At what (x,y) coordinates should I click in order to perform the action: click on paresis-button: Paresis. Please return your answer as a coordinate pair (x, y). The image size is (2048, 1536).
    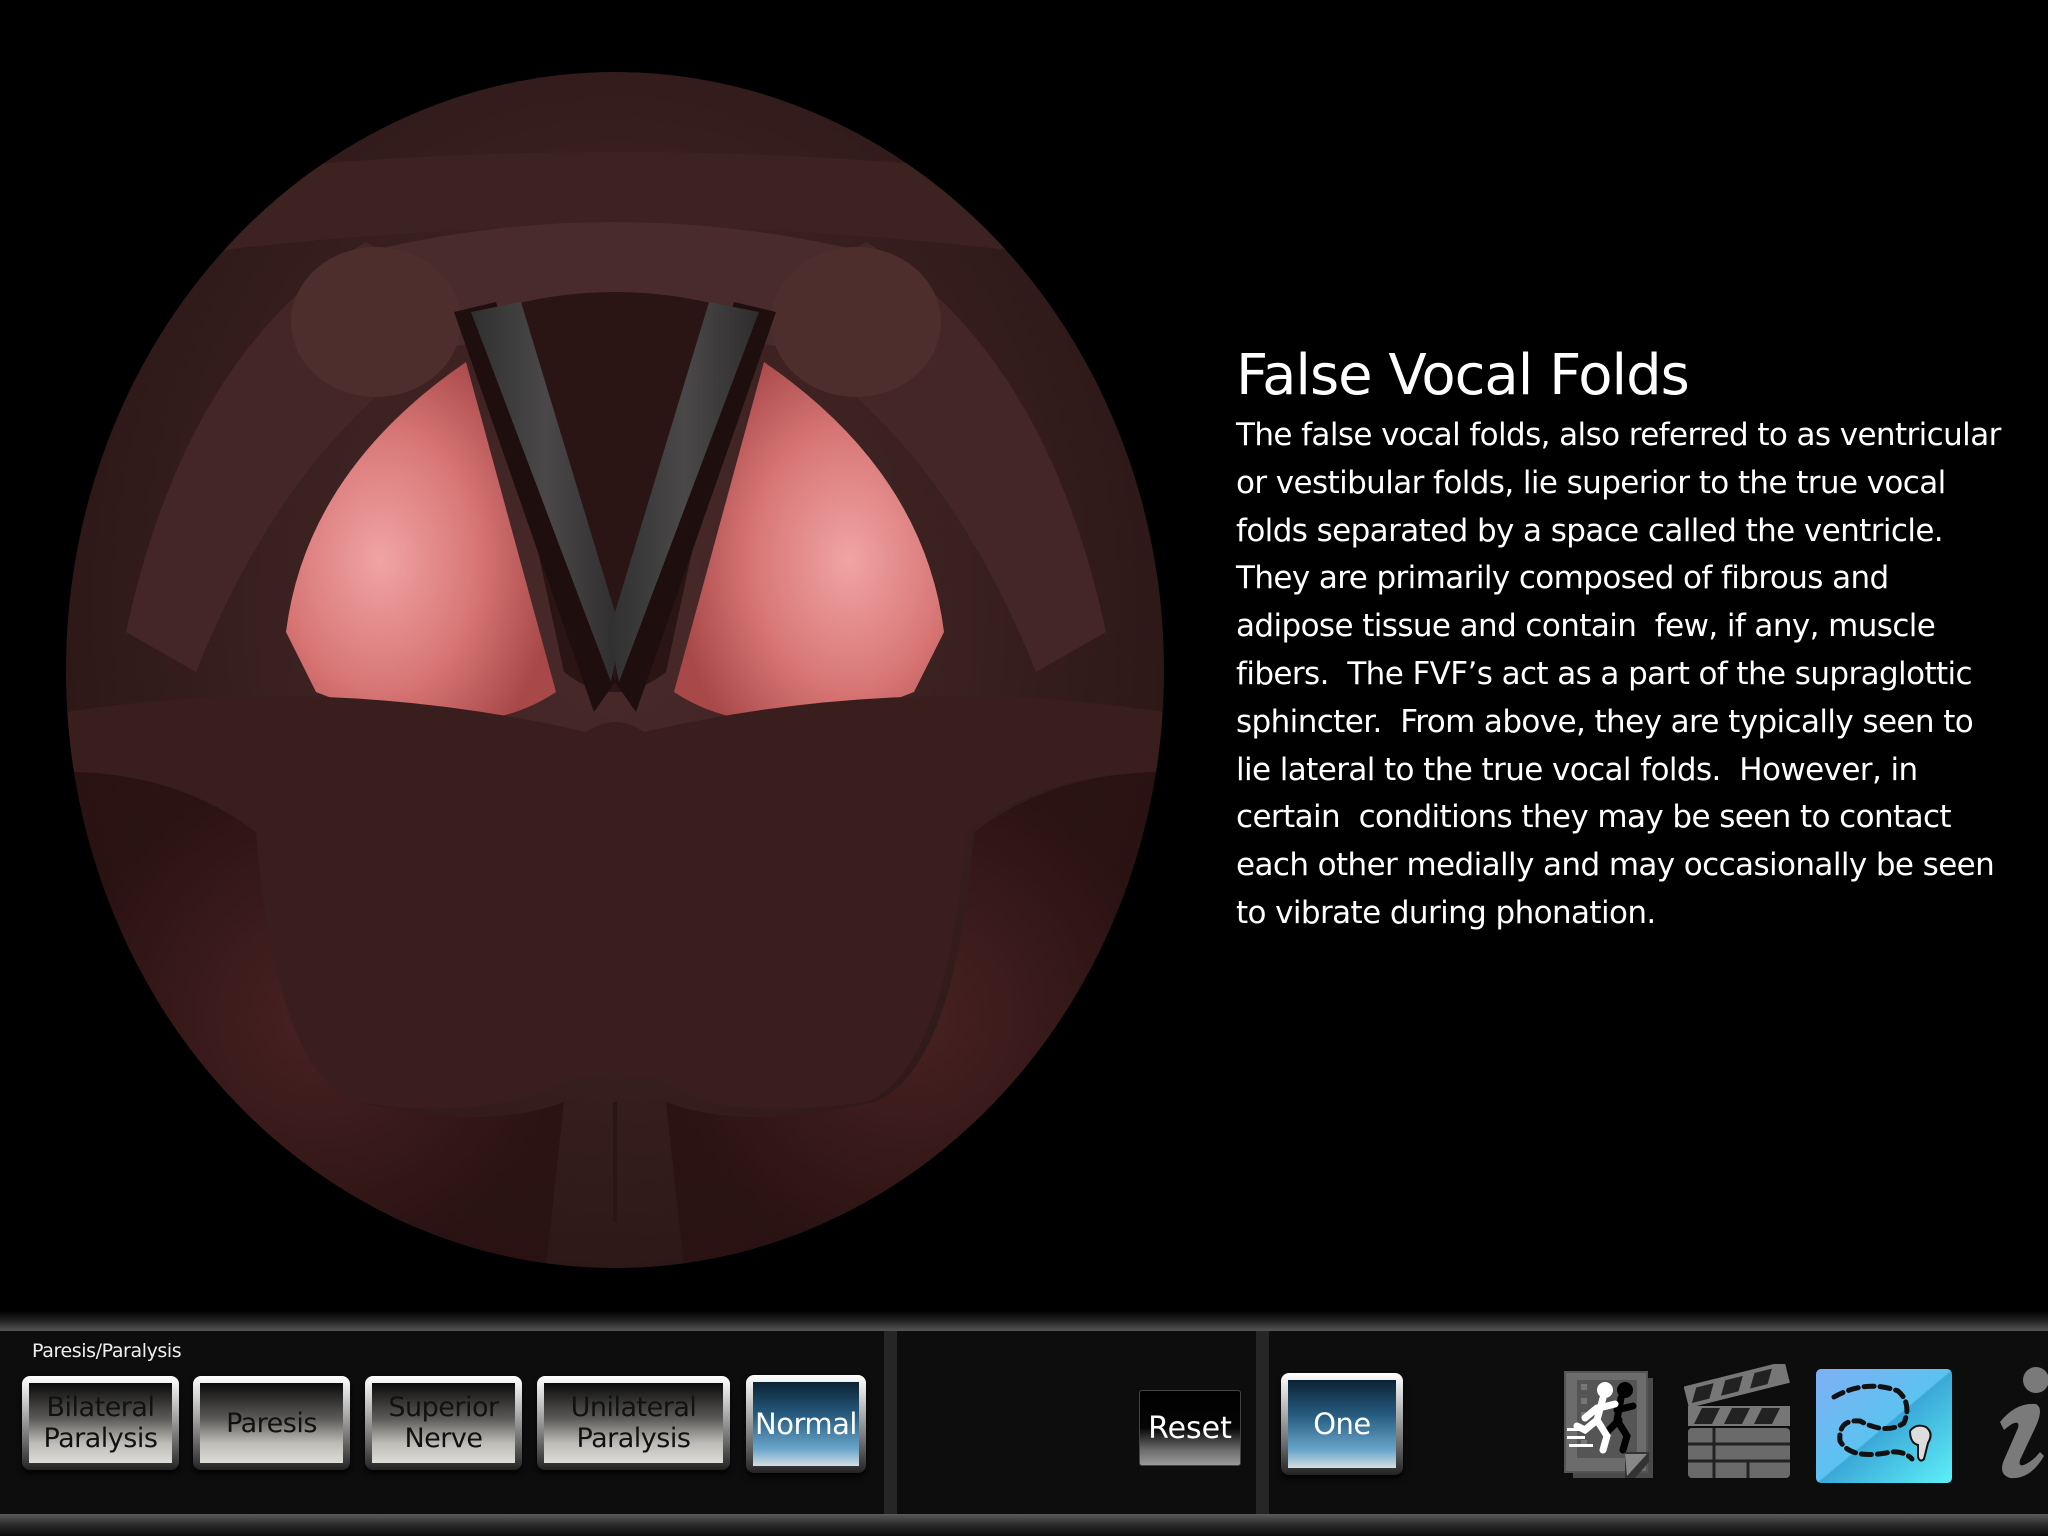
    Looking at the image, I should click on (271, 1423).